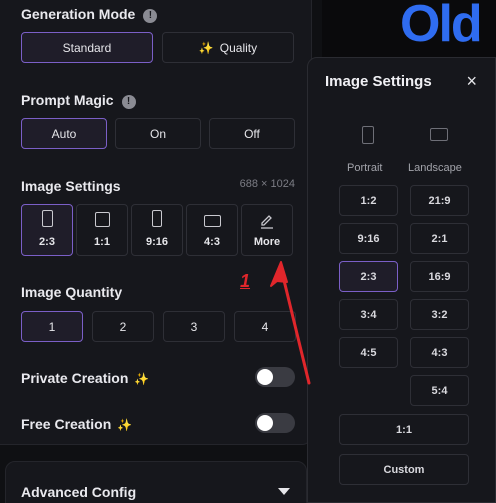 Image resolution: width=496 pixels, height=503 pixels. Describe the element at coordinates (275, 423) in the screenshot. I see `free-creation-toggle` at that location.